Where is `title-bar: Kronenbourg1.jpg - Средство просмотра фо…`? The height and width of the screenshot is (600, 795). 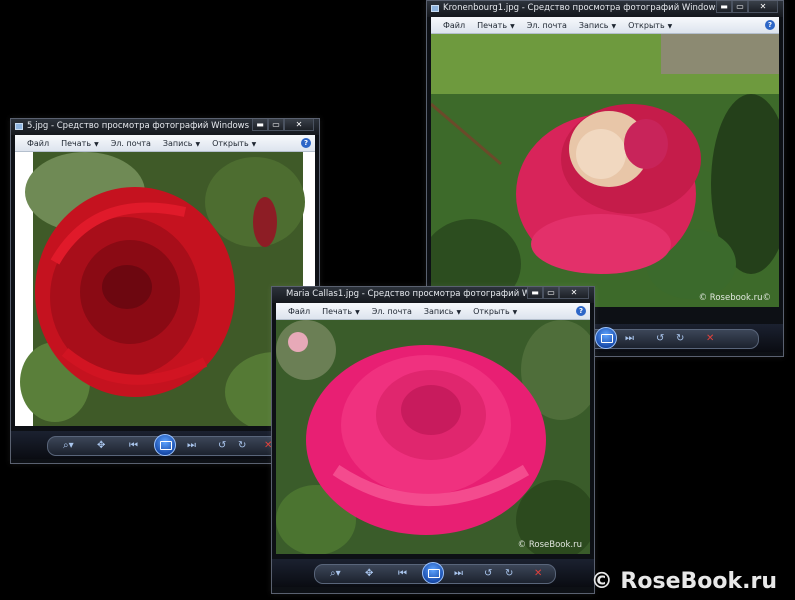
title-bar: Kronenbourg1.jpg - Средство просмотра фо… is located at coordinates (605, 9).